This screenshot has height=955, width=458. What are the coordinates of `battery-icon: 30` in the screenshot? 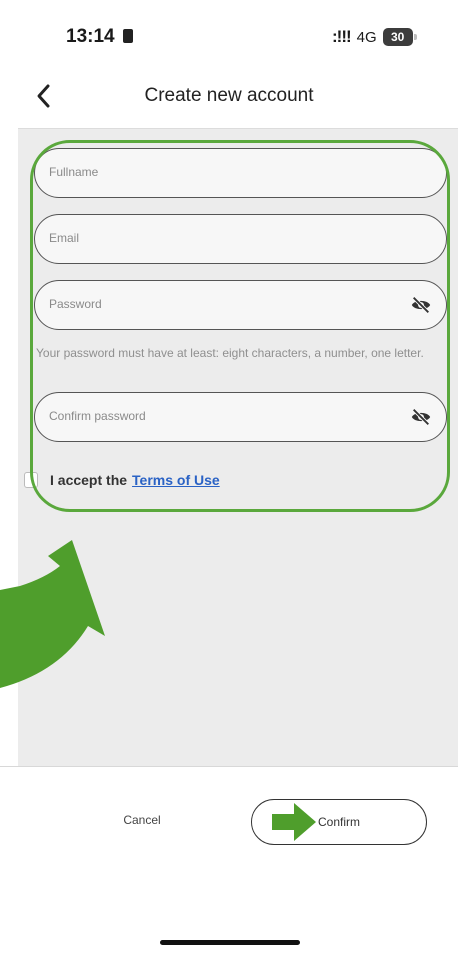 It's located at (399, 37).